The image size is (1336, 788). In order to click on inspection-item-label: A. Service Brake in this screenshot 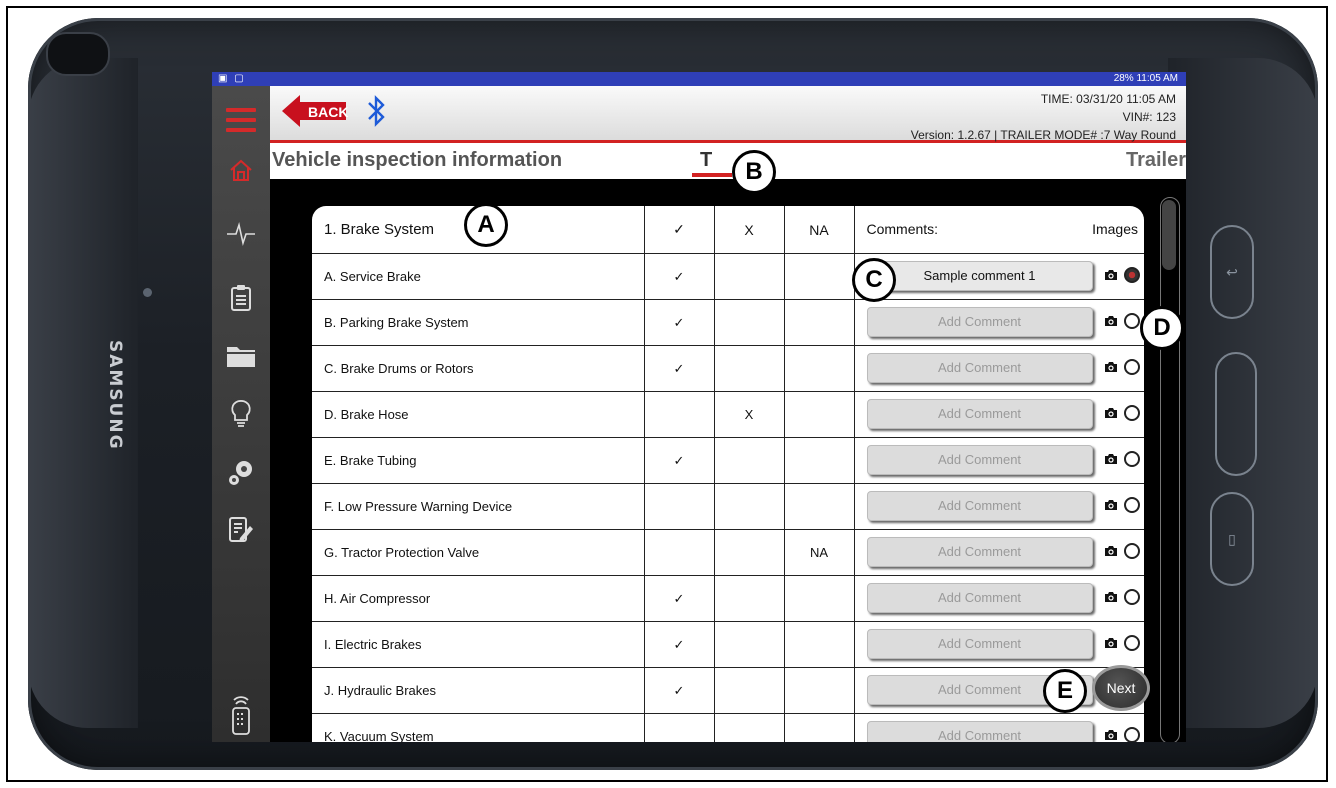, I will do `click(478, 276)`.